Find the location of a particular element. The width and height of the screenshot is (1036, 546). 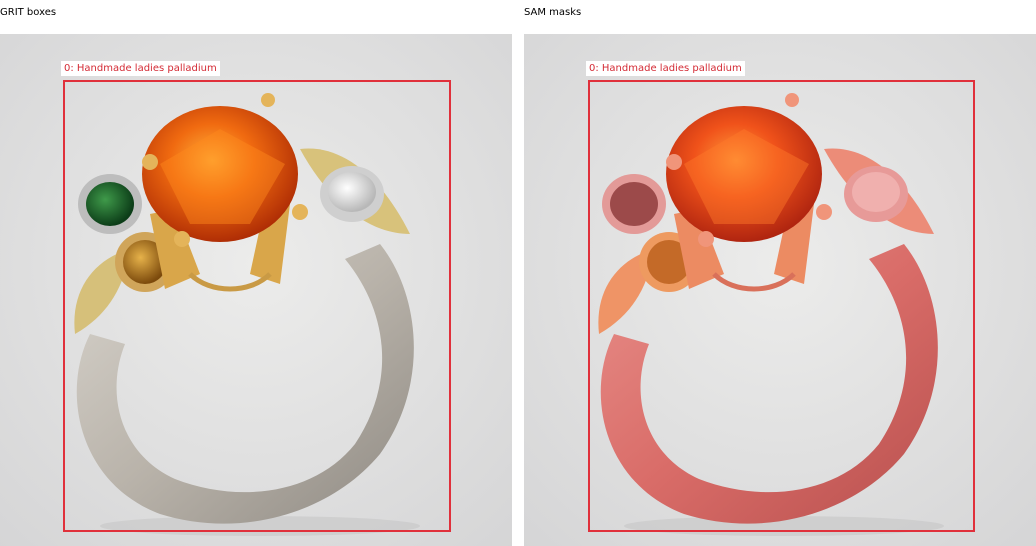

left-panel-title: GRIT boxes is located at coordinates (28, 12).